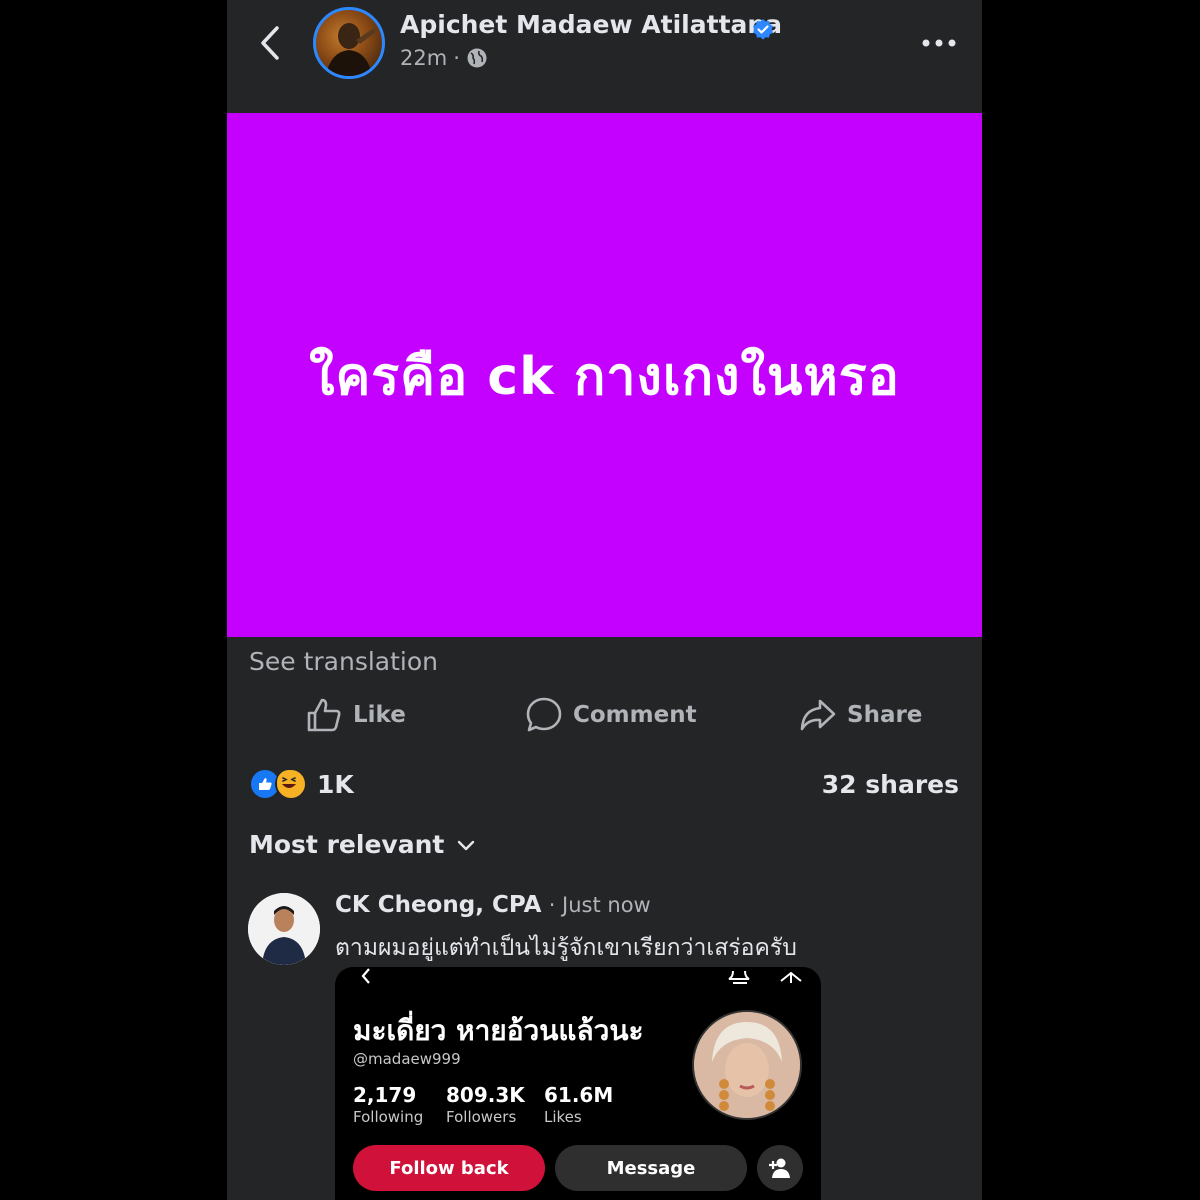 The width and height of the screenshot is (1200, 1200). Describe the element at coordinates (651, 1168) in the screenshot. I see `message-button: Message` at that location.